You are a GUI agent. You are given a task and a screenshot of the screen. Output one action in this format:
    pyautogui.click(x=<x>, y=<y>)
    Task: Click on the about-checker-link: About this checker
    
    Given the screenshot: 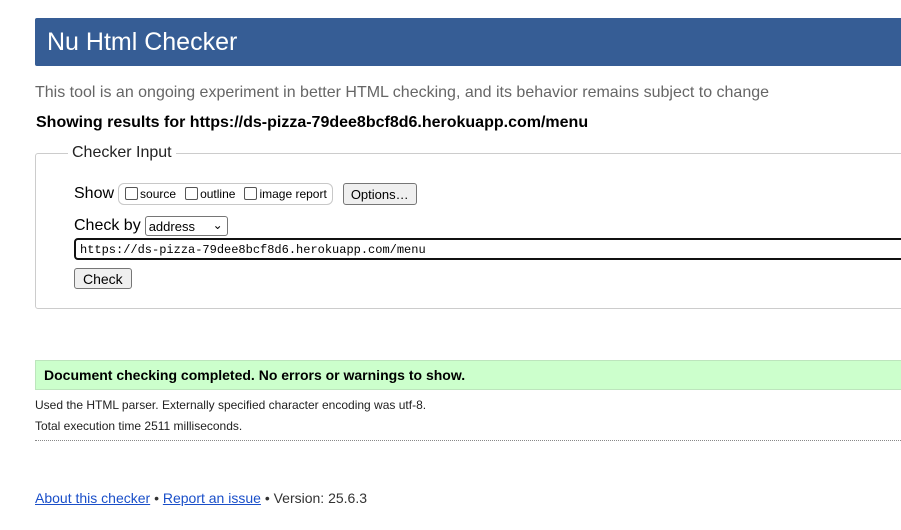 What is the action you would take?
    pyautogui.click(x=92, y=498)
    